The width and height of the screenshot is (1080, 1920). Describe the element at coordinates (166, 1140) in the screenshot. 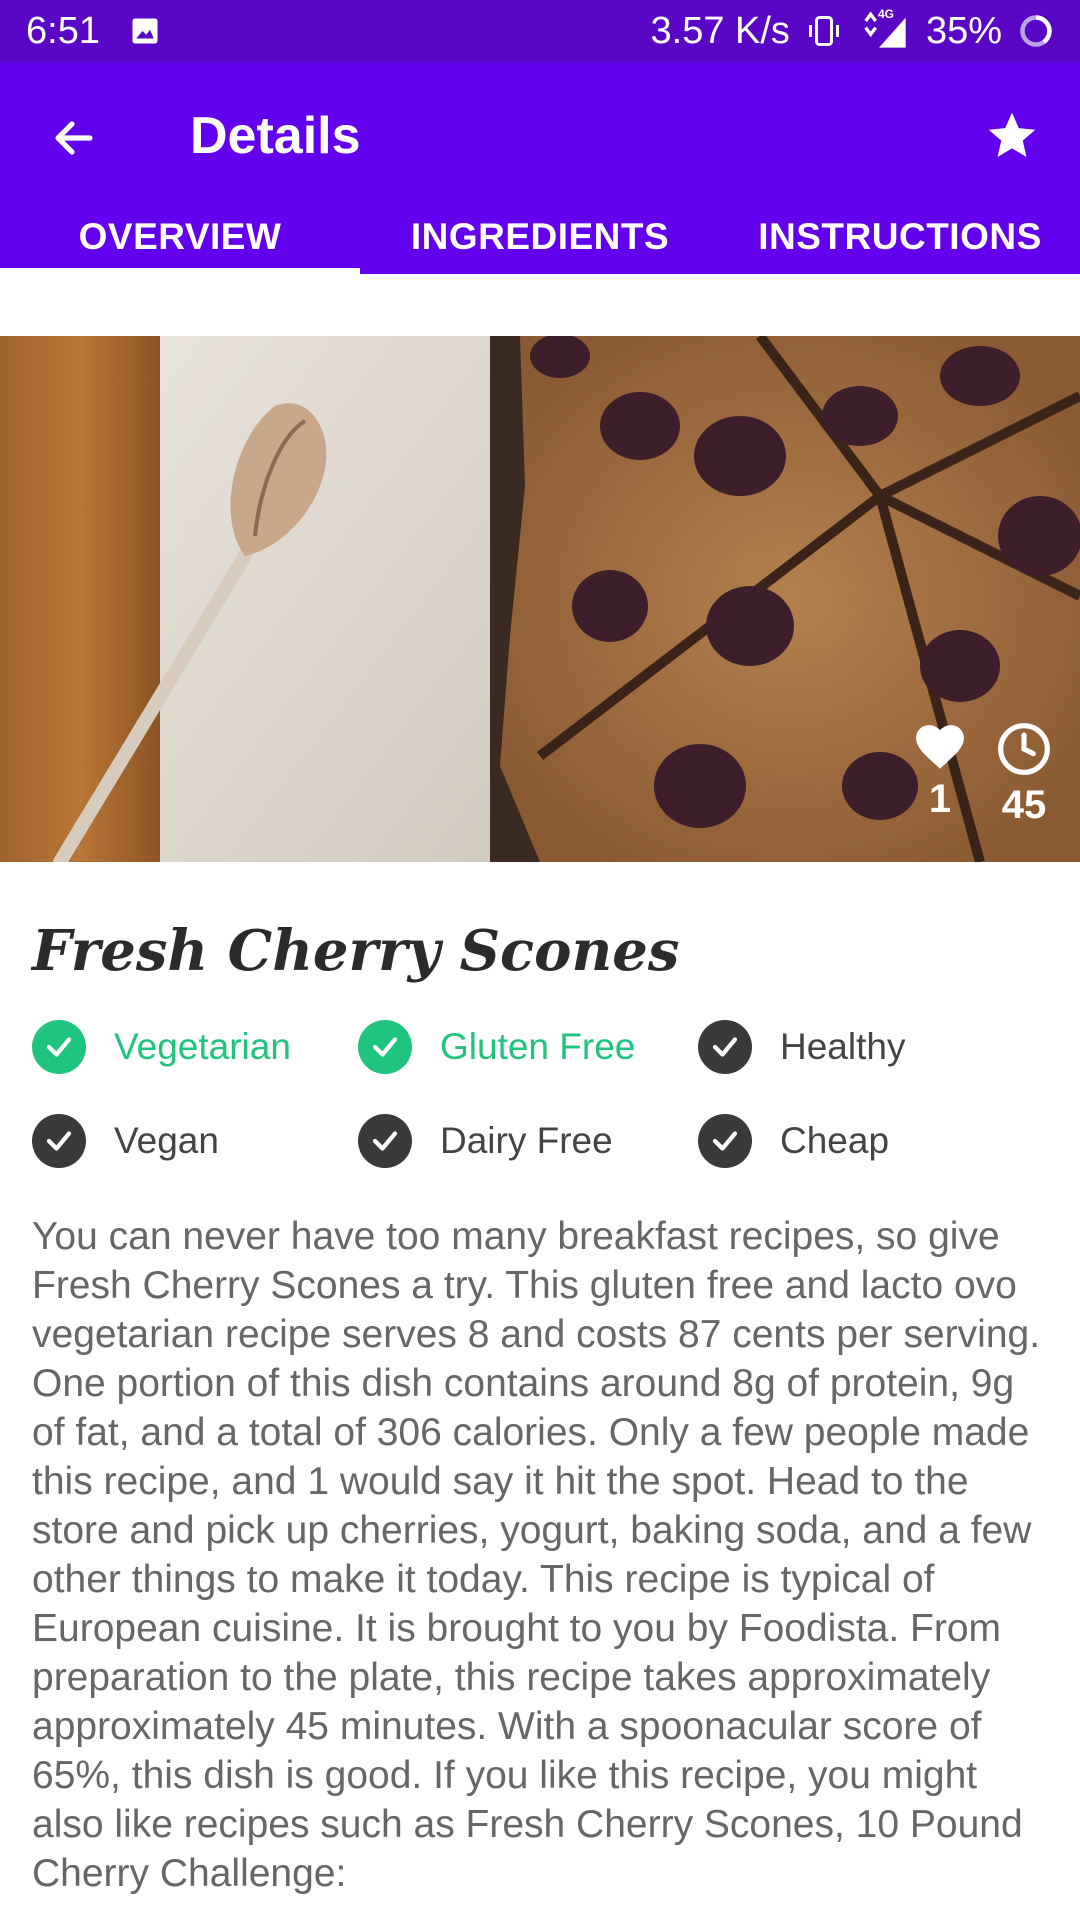

I see `diet-label: Vegan` at that location.